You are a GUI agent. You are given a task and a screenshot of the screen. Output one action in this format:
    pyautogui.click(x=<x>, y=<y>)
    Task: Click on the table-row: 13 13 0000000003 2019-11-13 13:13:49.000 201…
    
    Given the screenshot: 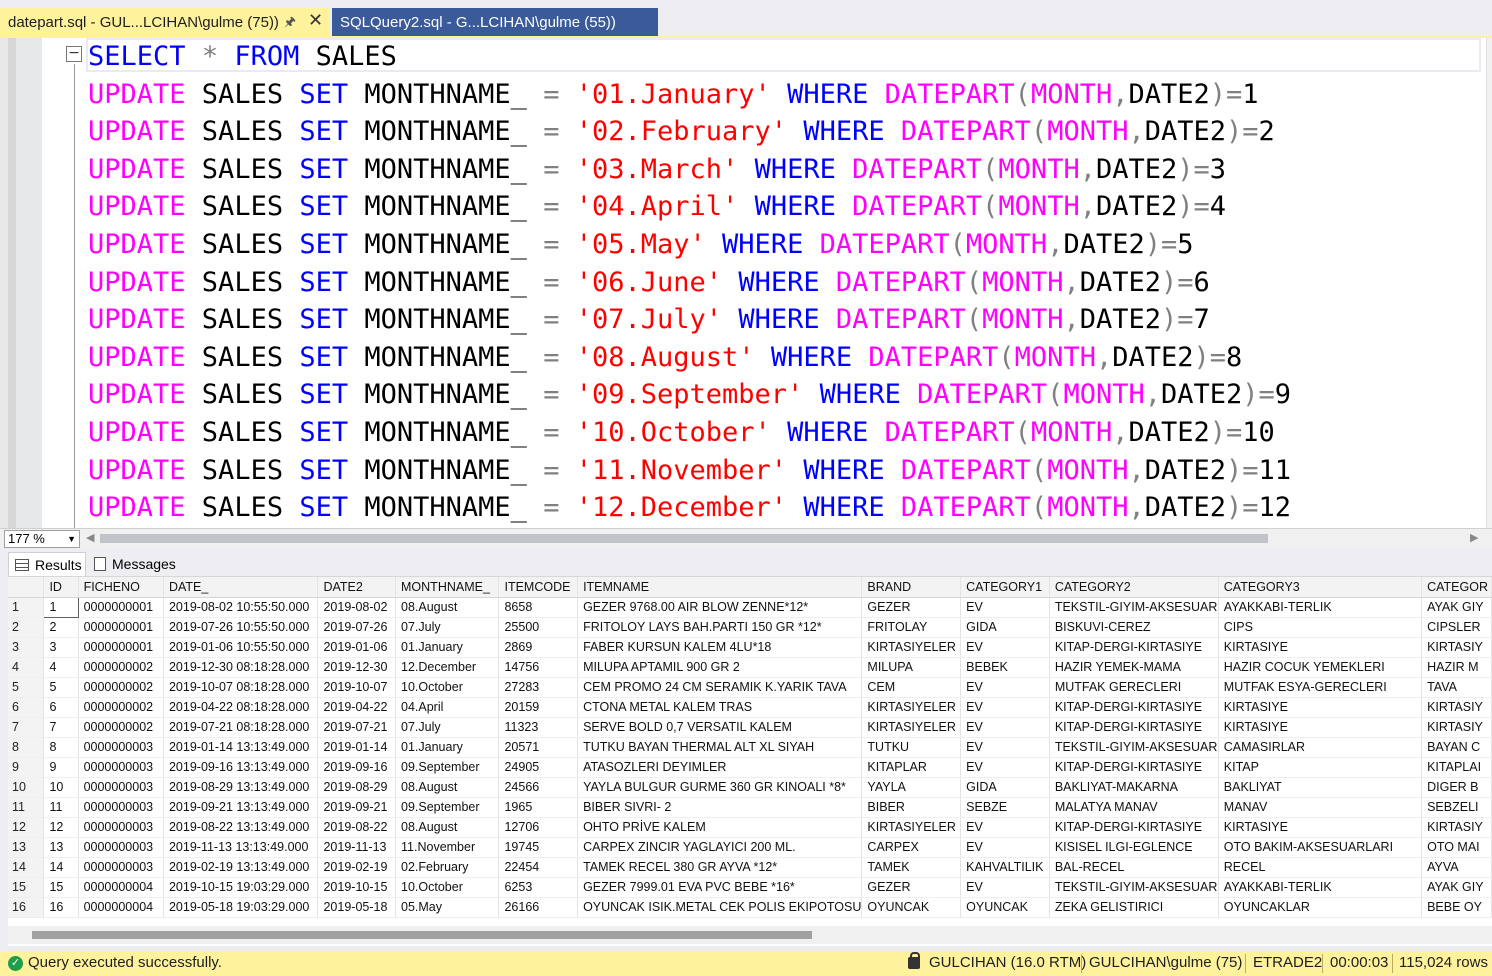 What is the action you would take?
    pyautogui.click(x=750, y=847)
    